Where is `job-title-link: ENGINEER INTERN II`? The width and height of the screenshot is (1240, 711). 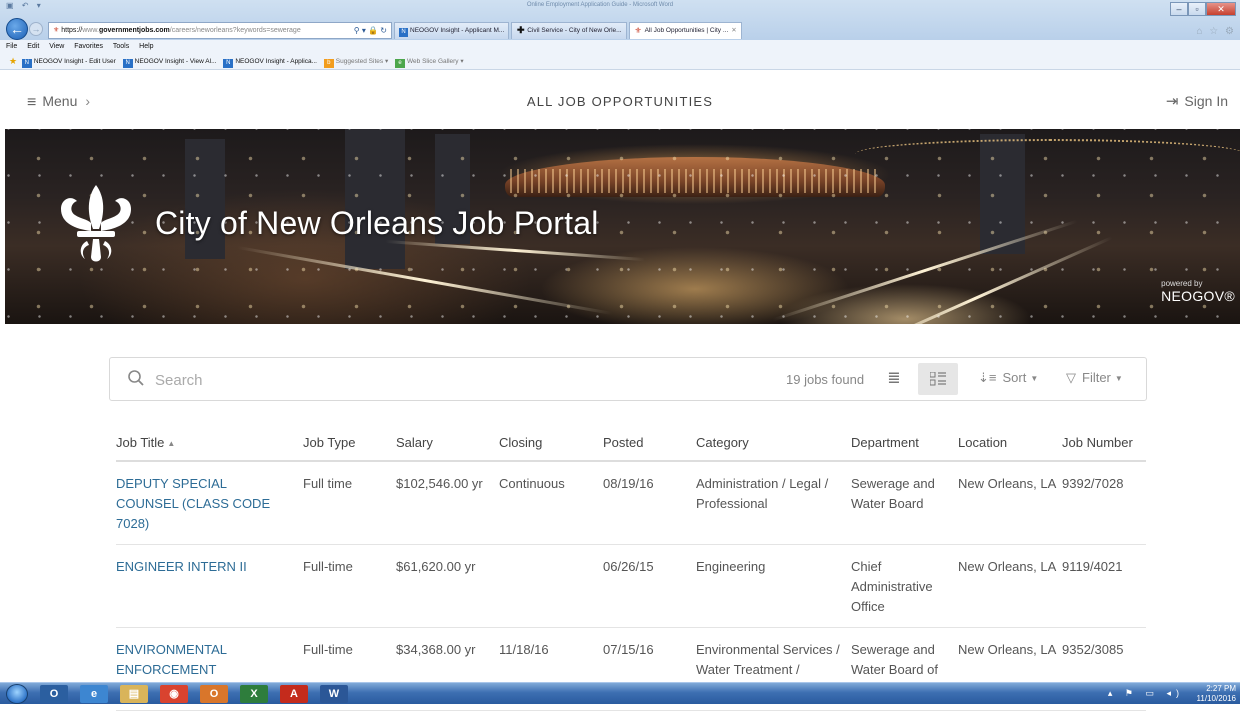
job-title-link: ENGINEER INTERN II is located at coordinates (181, 566).